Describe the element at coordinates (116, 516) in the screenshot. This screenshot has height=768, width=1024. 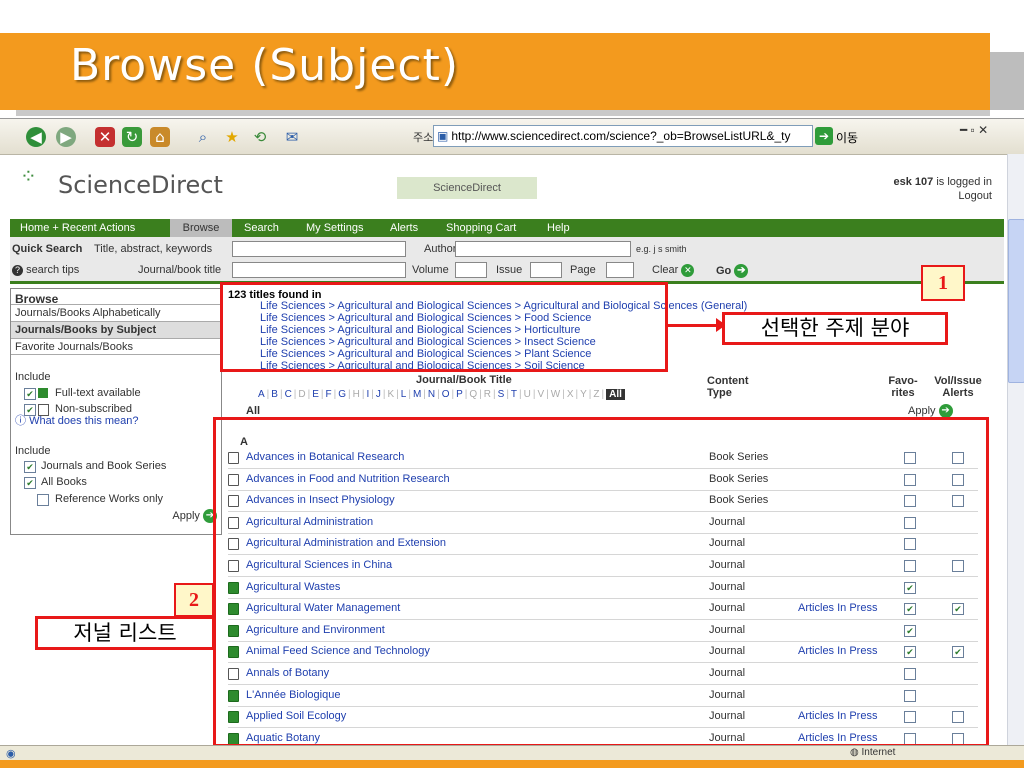
I see `sidebar-apply-button: Apply ➔` at that location.